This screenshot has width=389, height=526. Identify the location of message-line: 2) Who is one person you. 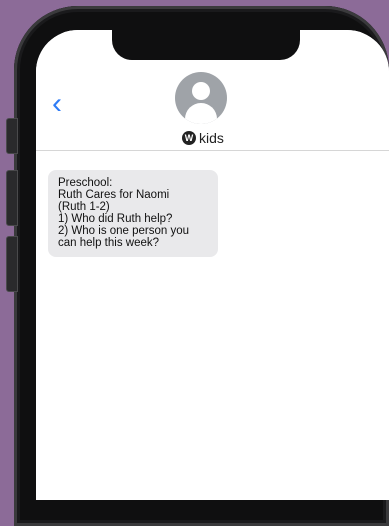
(124, 231).